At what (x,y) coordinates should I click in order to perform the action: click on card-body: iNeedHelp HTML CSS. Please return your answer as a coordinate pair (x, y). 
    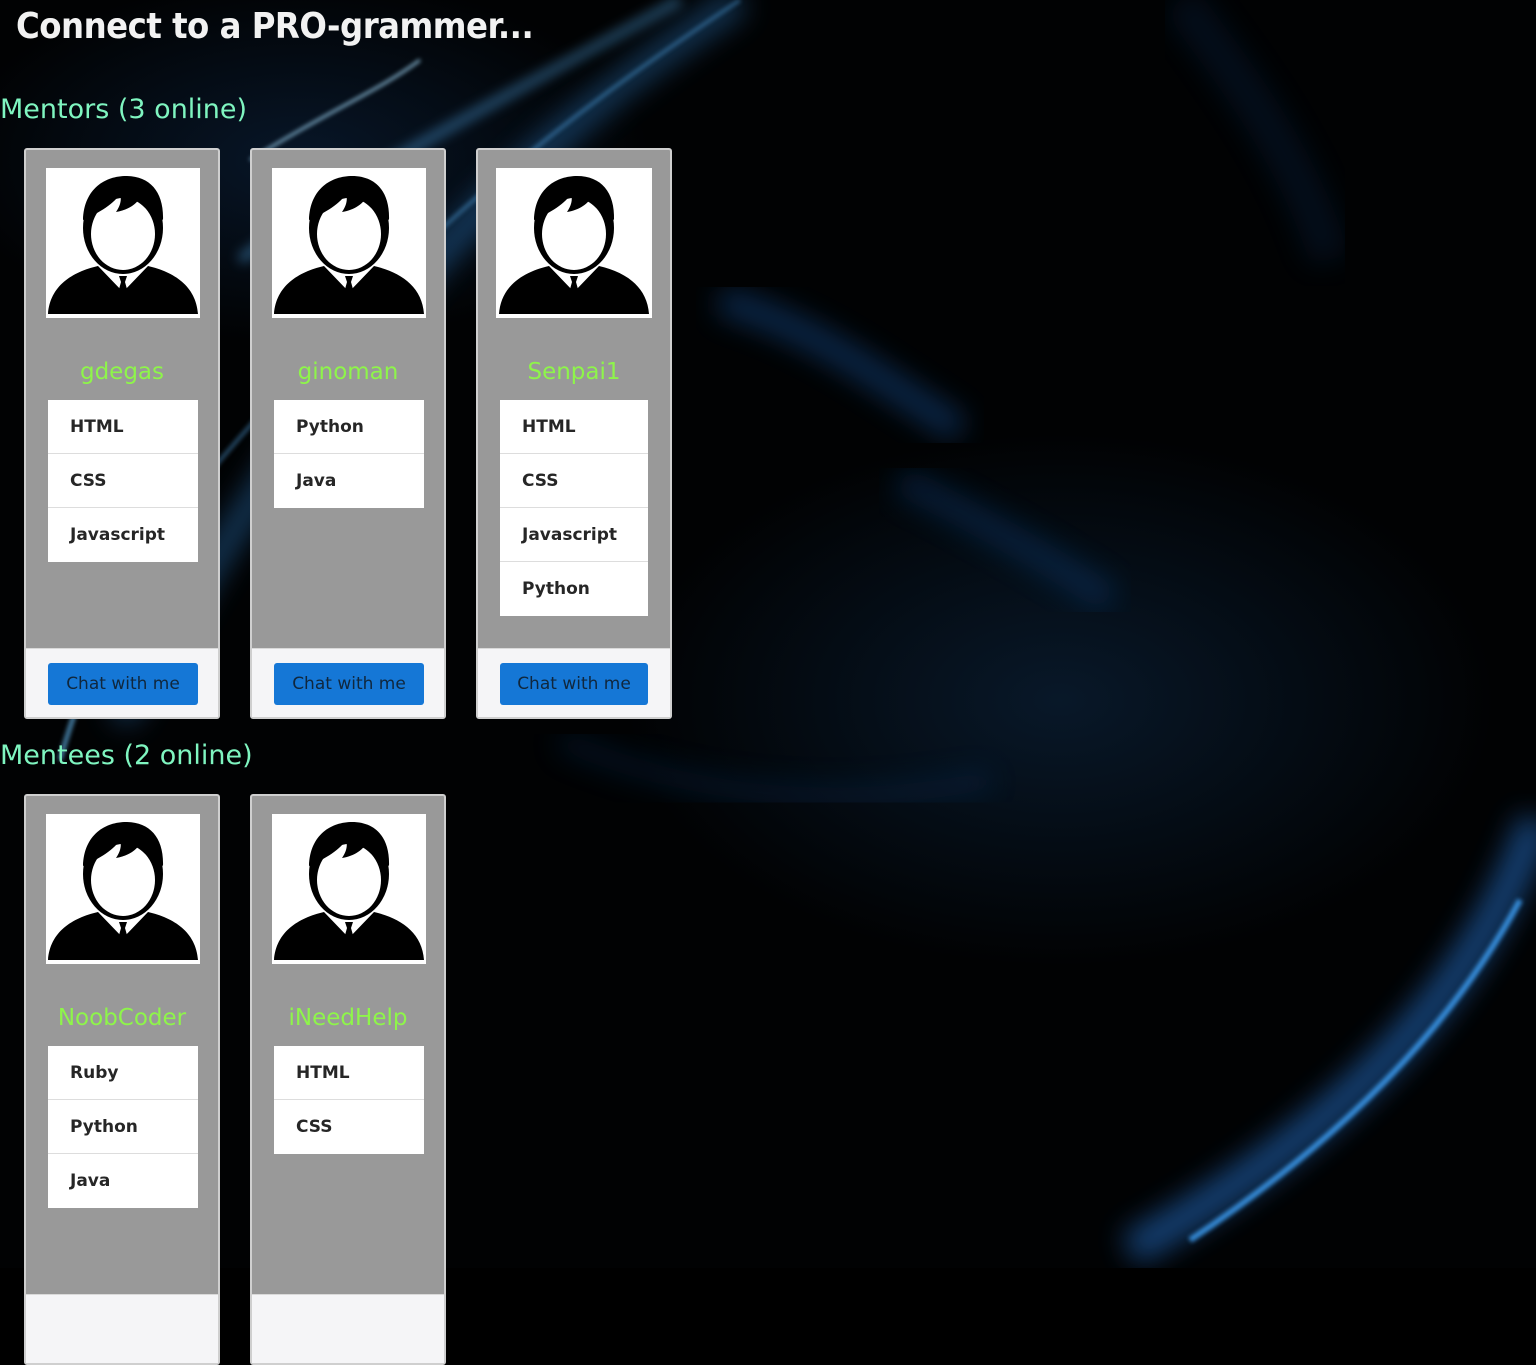
    Looking at the image, I should click on (348, 1045).